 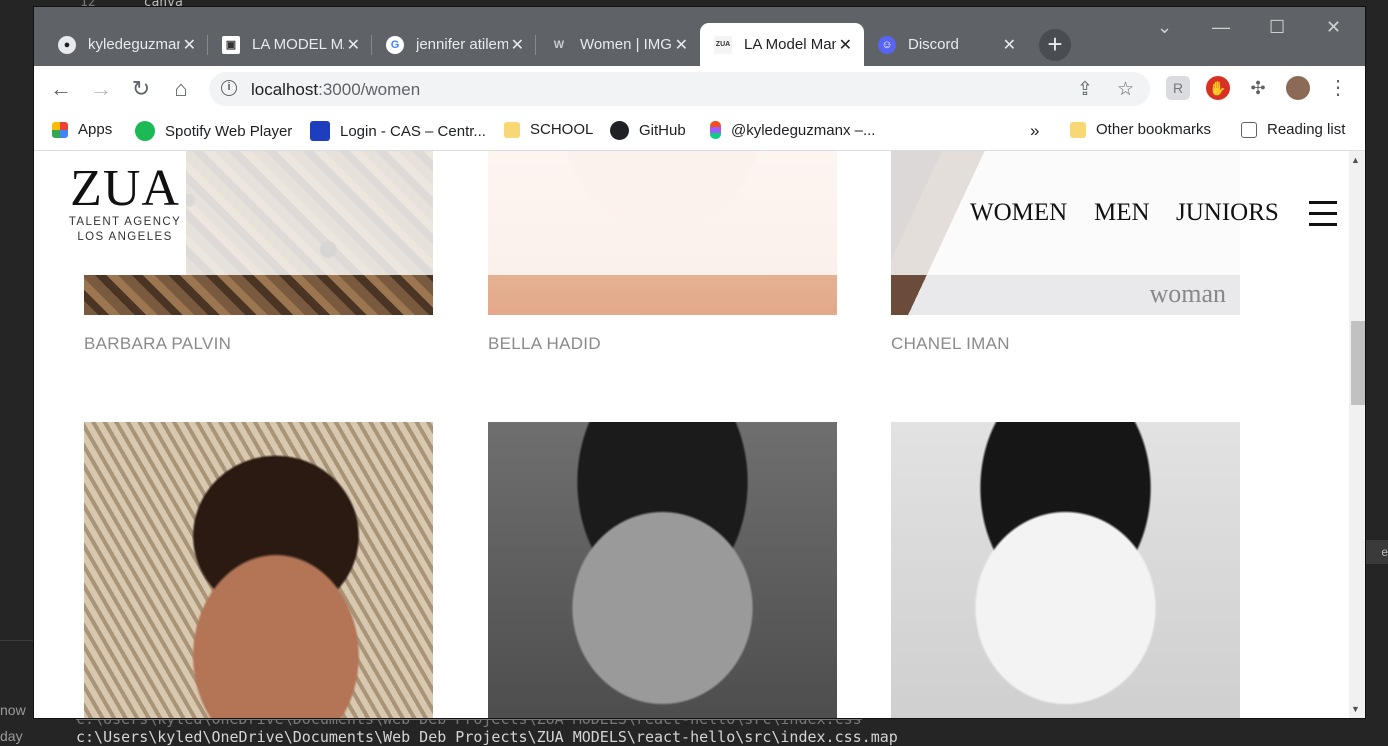 What do you see at coordinates (887, 44) in the screenshot?
I see `discord-icon: ☺` at bounding box center [887, 44].